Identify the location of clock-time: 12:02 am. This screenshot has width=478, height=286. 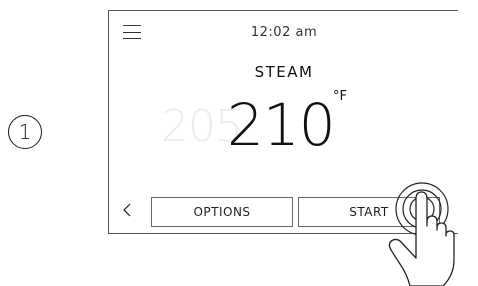
(284, 32).